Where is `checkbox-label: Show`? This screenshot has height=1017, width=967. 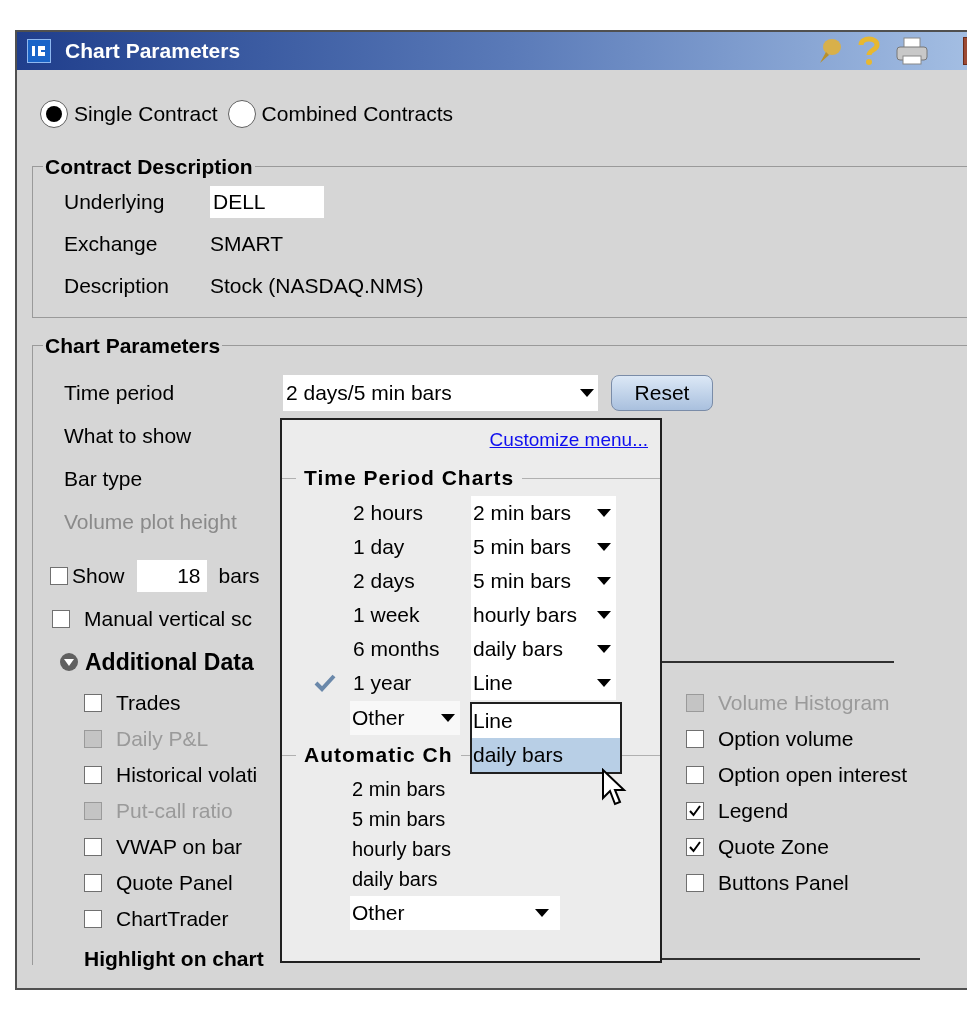
checkbox-label: Show is located at coordinates (98, 576).